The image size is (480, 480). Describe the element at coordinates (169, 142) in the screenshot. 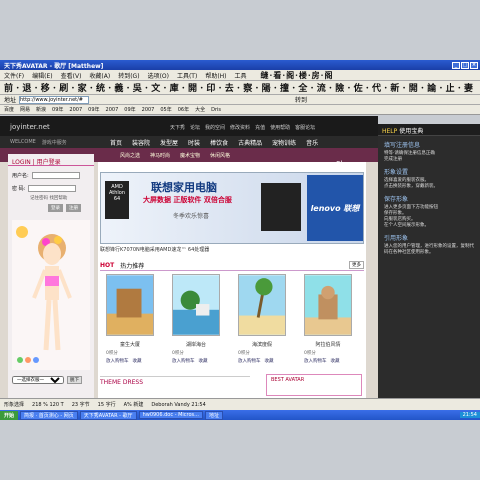

I see `nav-item: 发型屋` at that location.